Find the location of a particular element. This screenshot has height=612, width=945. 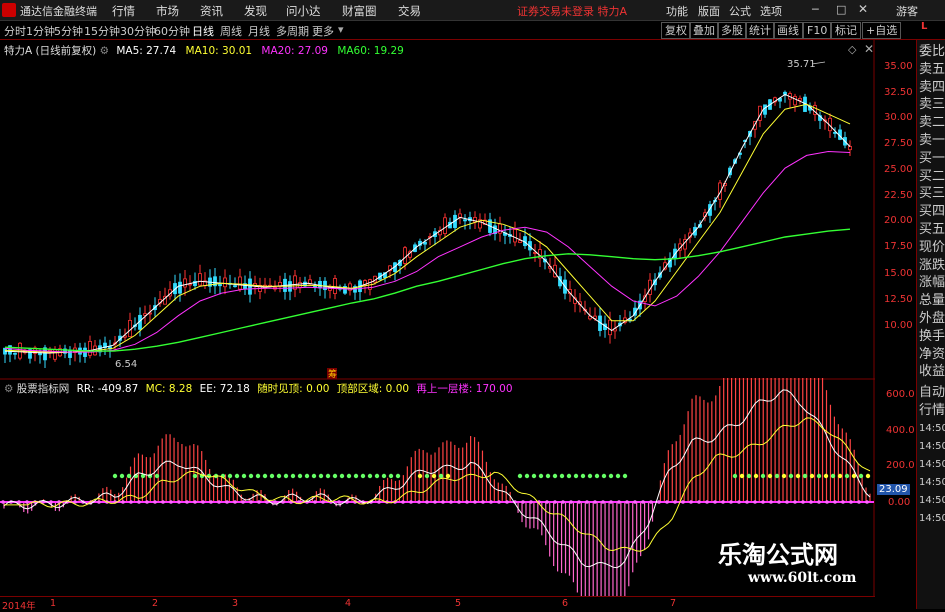

side-tab: 买一 is located at coordinates (932, 159).